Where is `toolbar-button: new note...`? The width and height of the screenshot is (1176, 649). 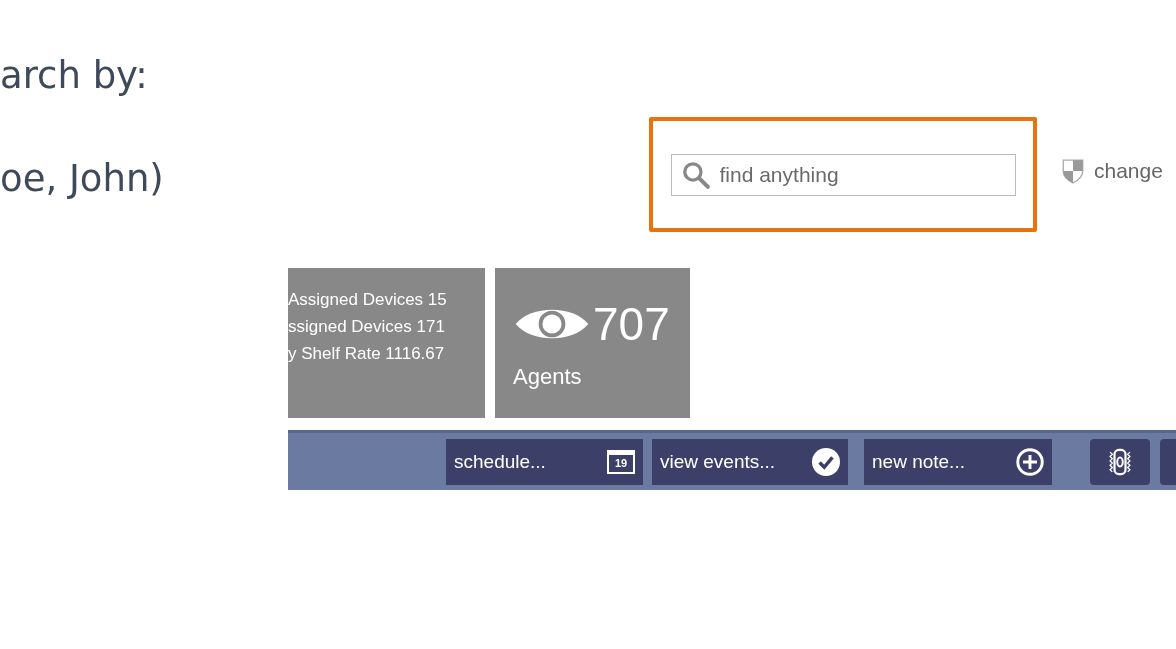
toolbar-button: new note... is located at coordinates (958, 461).